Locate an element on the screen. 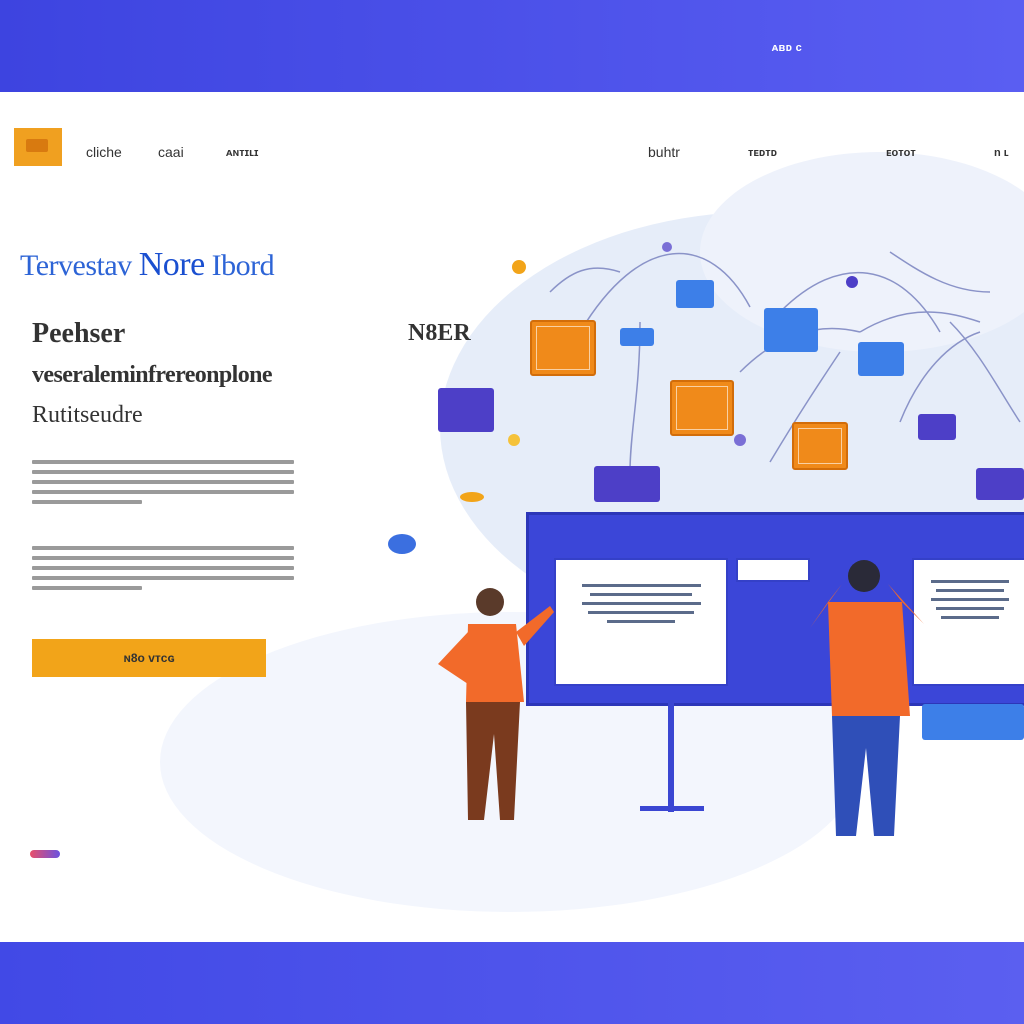 The image size is (1024, 1024). top-band: ᴀʙᴅ ᴄ is located at coordinates (512, 46).